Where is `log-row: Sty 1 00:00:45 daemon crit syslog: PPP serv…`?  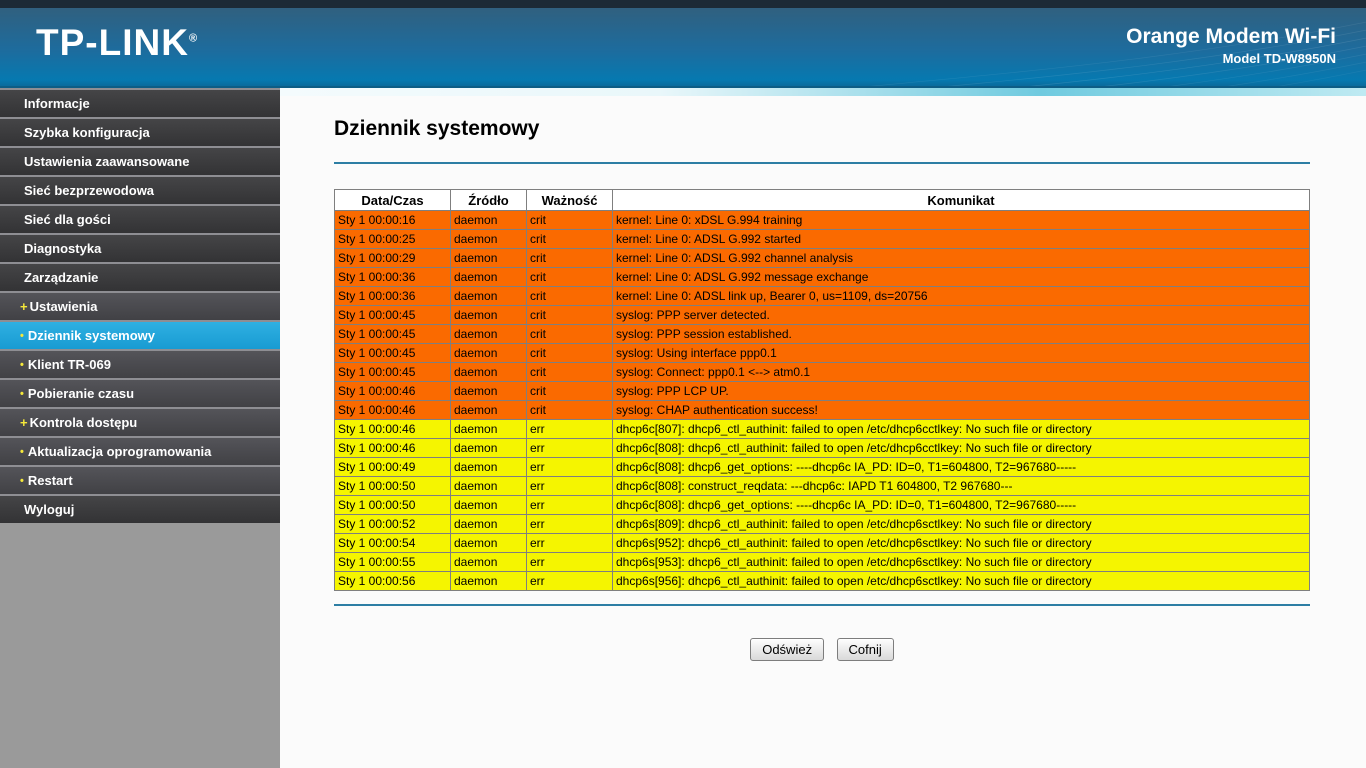 log-row: Sty 1 00:00:45 daemon crit syslog: PPP serv… is located at coordinates (822, 315).